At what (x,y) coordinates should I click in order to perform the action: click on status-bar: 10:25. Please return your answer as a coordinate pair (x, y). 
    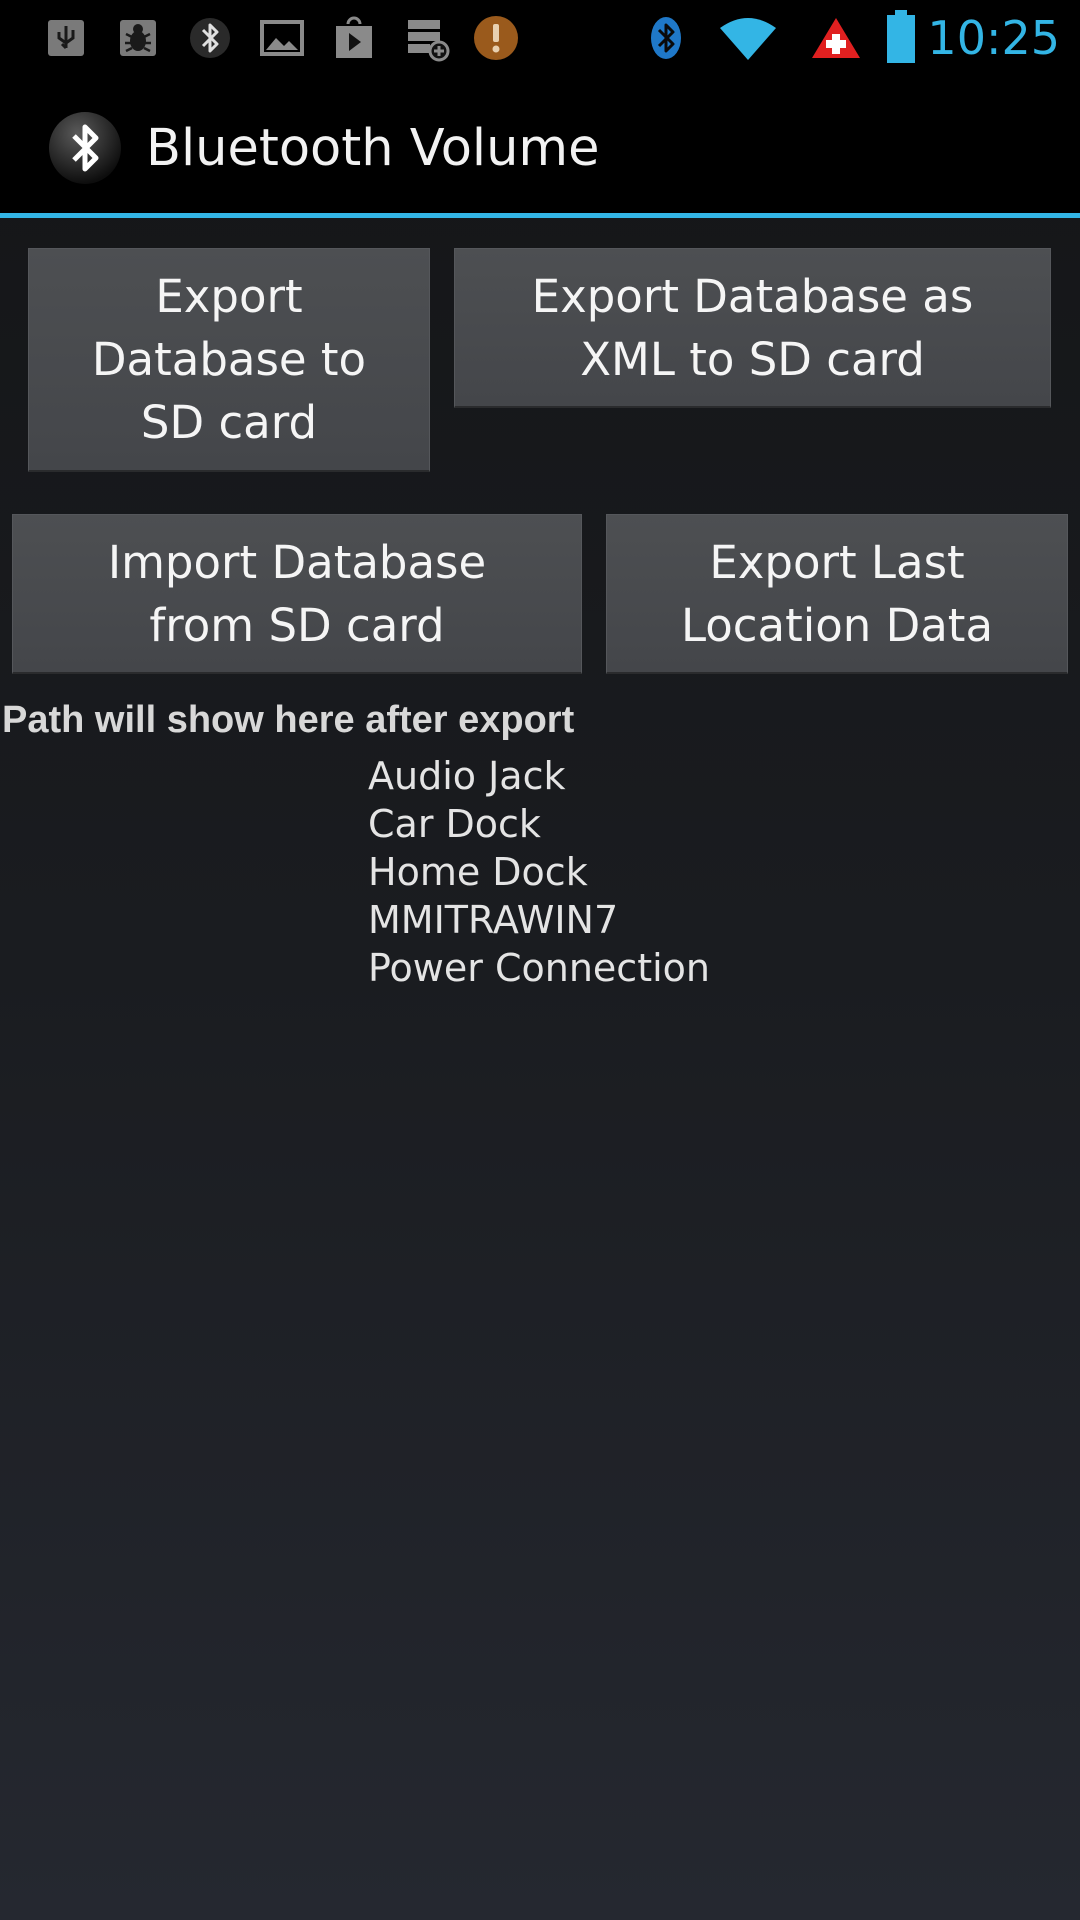
    Looking at the image, I should click on (540, 38).